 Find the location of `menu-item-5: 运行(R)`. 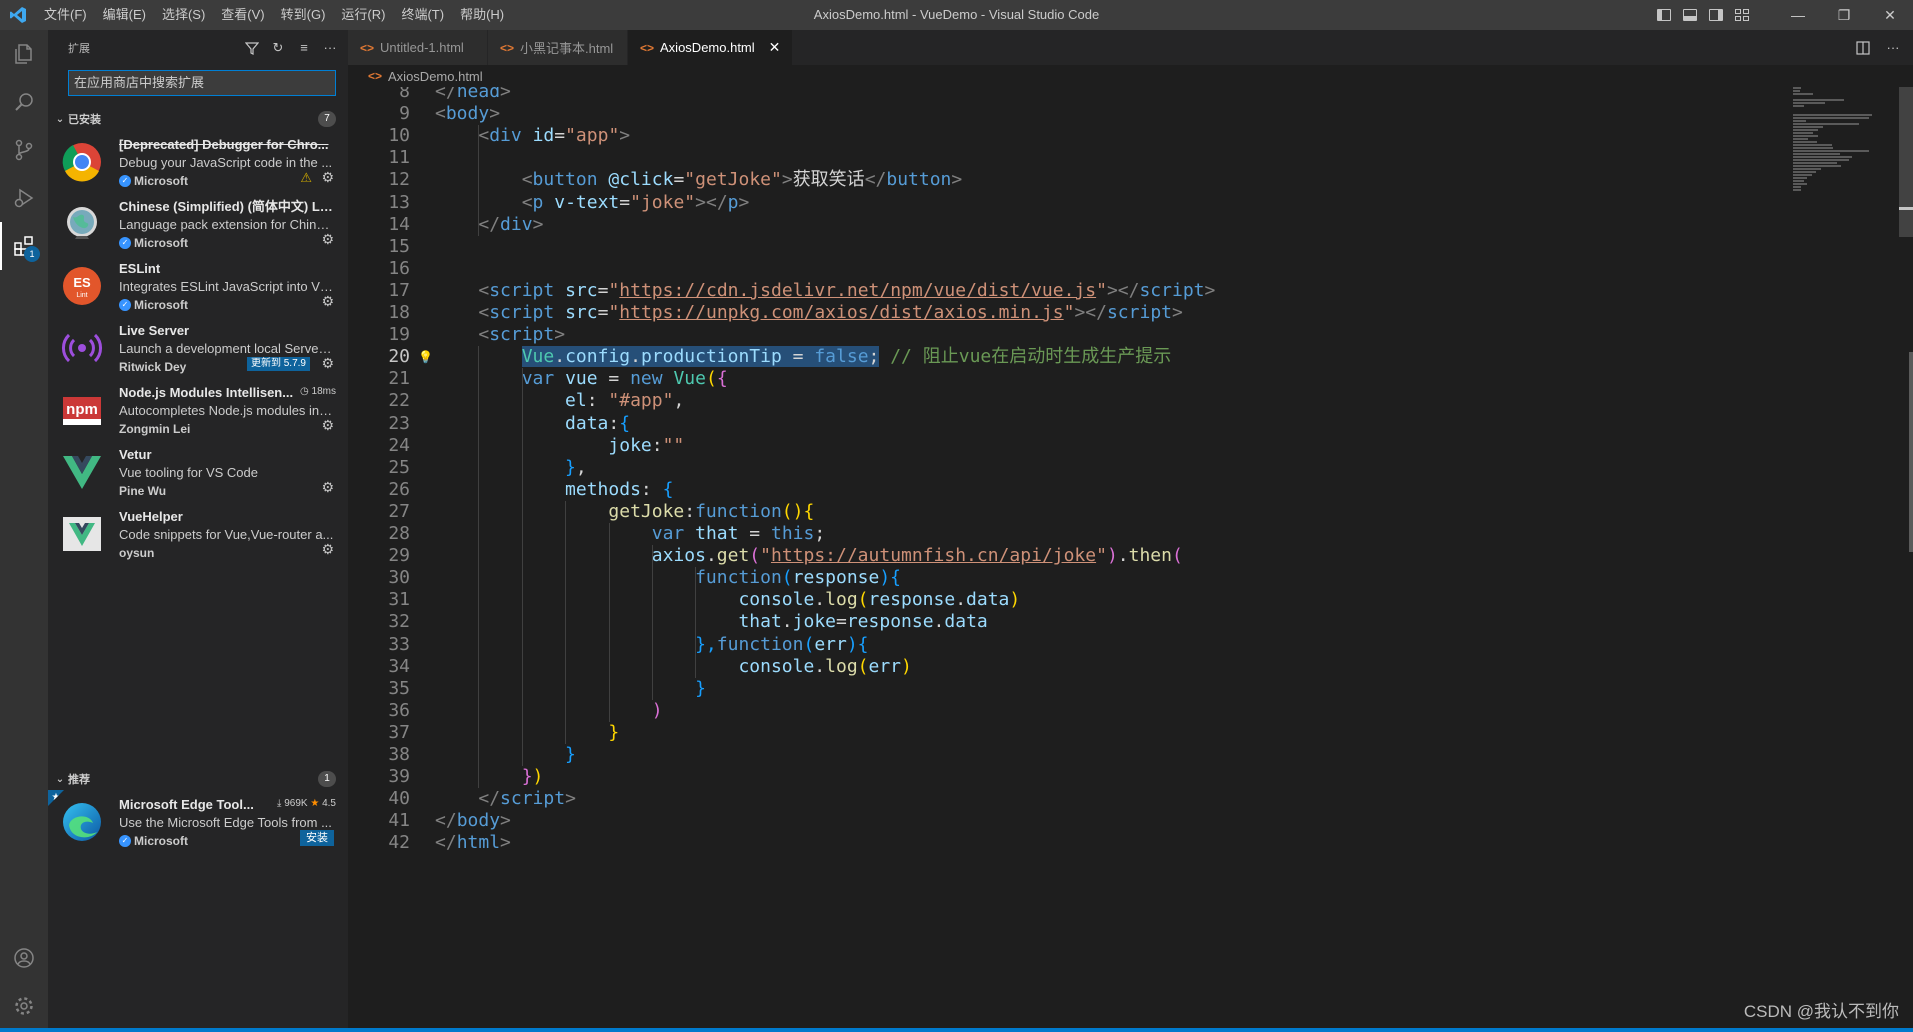

menu-item-5: 运行(R) is located at coordinates (363, 15).